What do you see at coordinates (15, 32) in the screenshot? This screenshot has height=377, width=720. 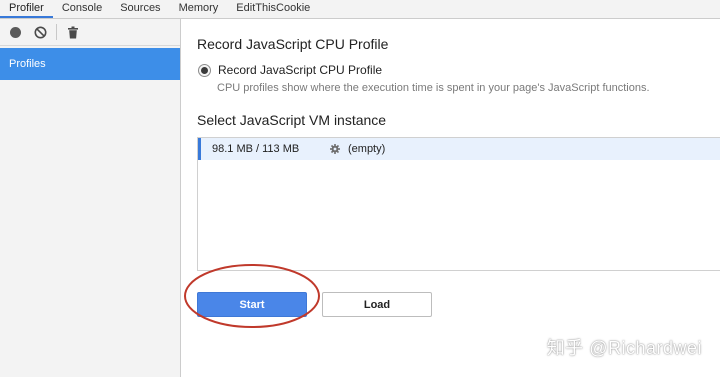 I see `record-icon` at bounding box center [15, 32].